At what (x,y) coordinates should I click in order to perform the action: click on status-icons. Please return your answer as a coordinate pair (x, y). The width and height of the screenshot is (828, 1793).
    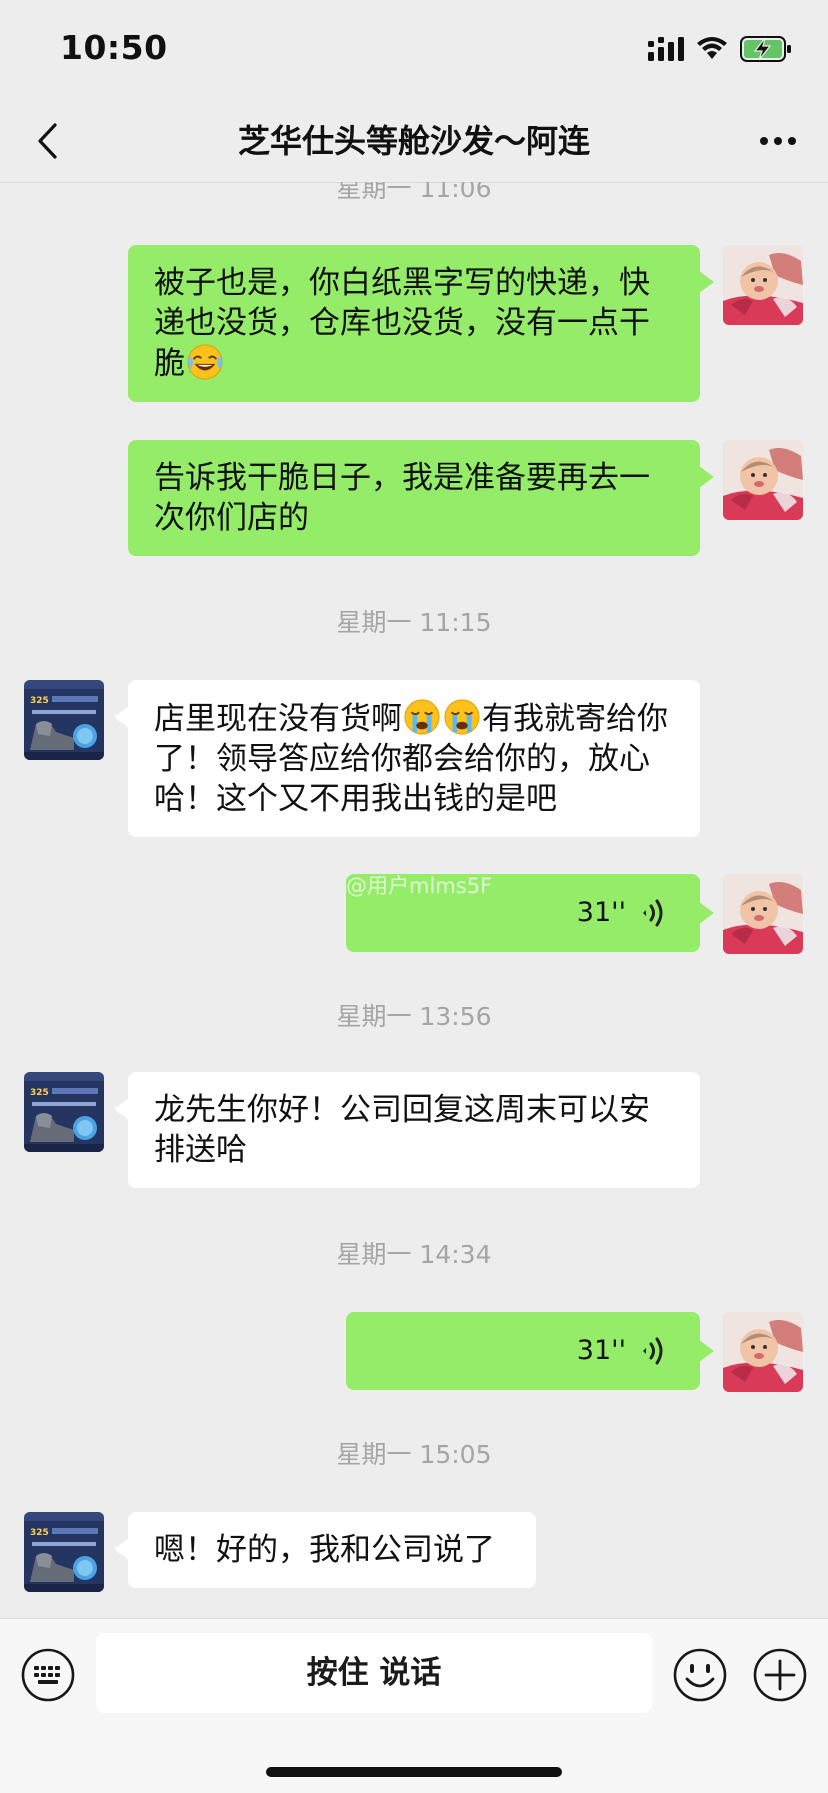
    Looking at the image, I should click on (720, 49).